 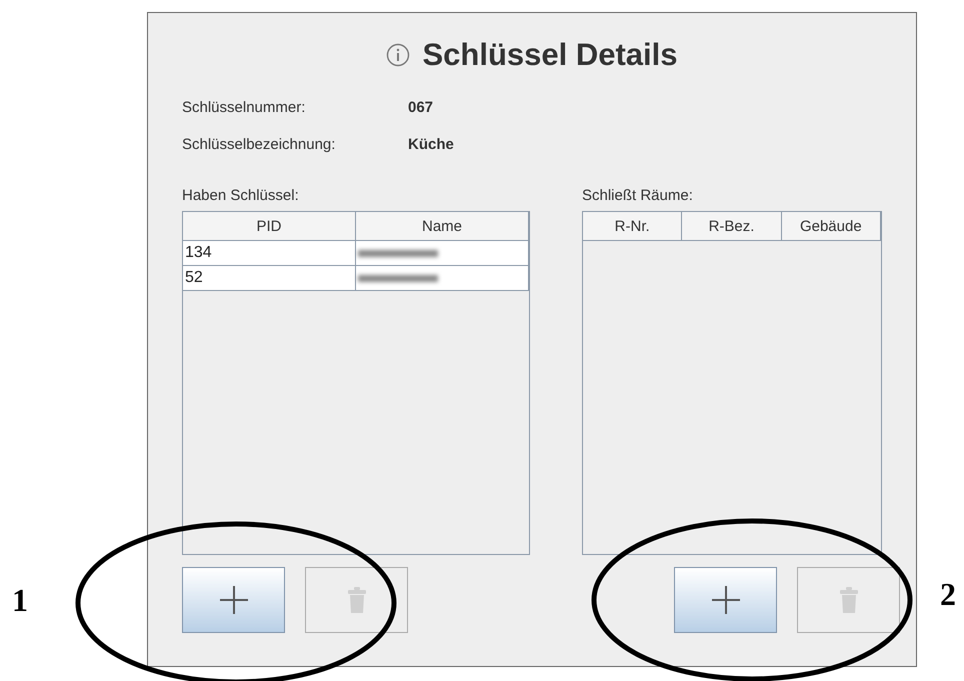 What do you see at coordinates (269, 278) in the screenshot?
I see `table-cell: 52` at bounding box center [269, 278].